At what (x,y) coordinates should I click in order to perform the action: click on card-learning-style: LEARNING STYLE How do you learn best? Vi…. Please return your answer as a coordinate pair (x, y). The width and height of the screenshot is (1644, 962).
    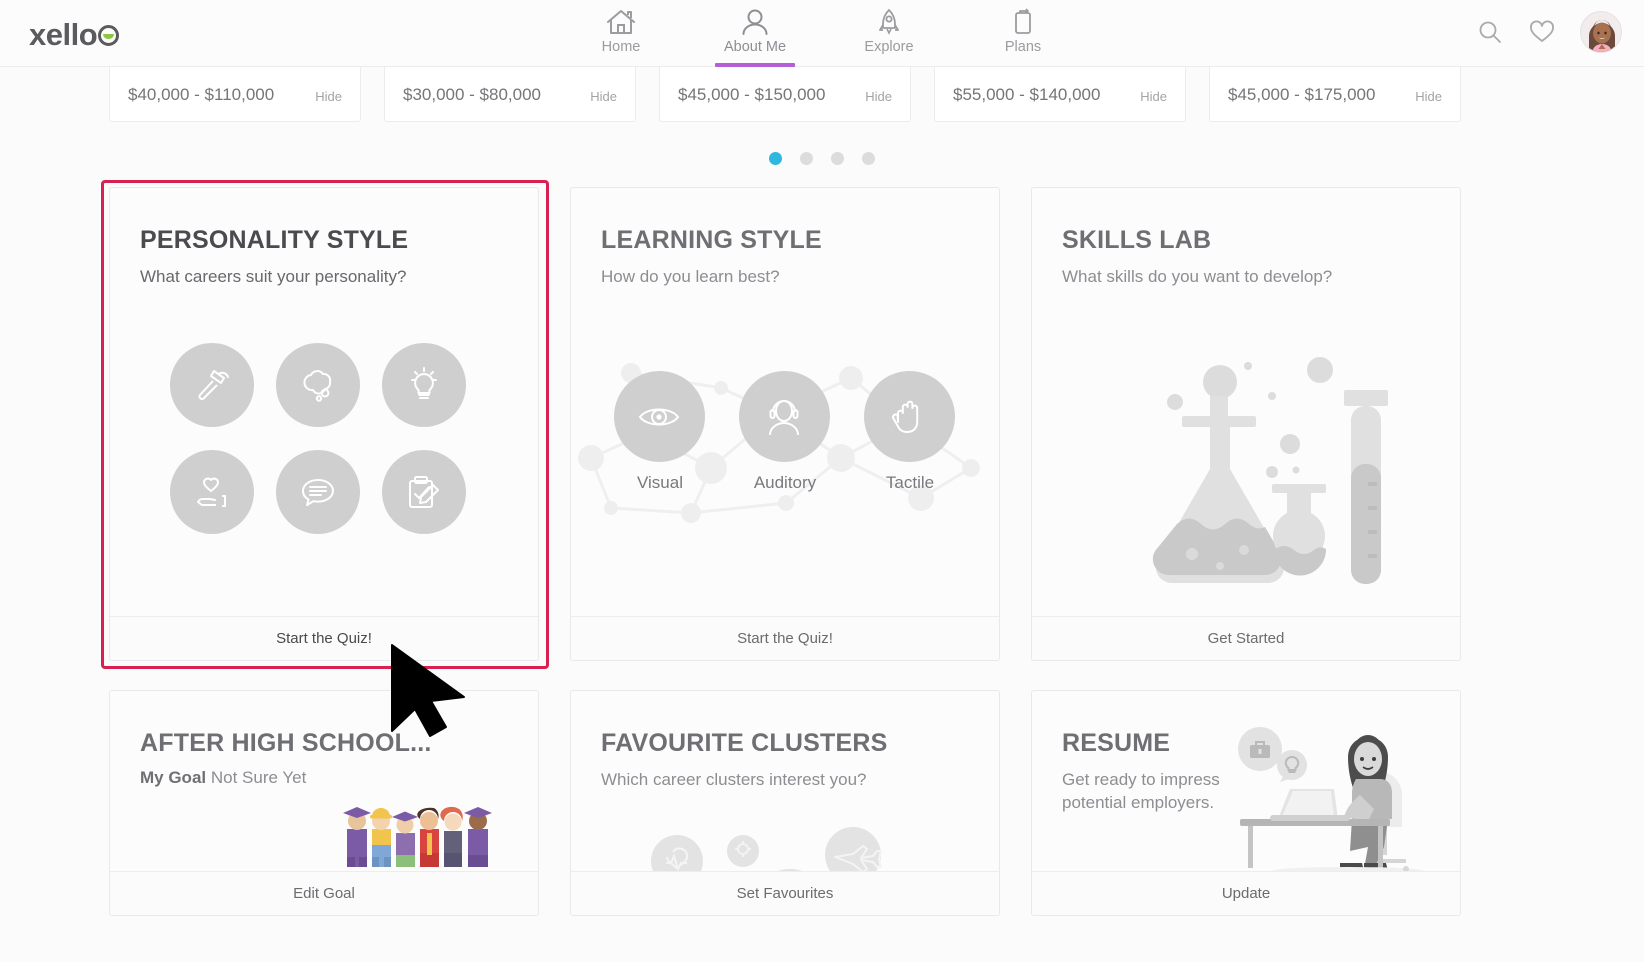
    Looking at the image, I should click on (785, 424).